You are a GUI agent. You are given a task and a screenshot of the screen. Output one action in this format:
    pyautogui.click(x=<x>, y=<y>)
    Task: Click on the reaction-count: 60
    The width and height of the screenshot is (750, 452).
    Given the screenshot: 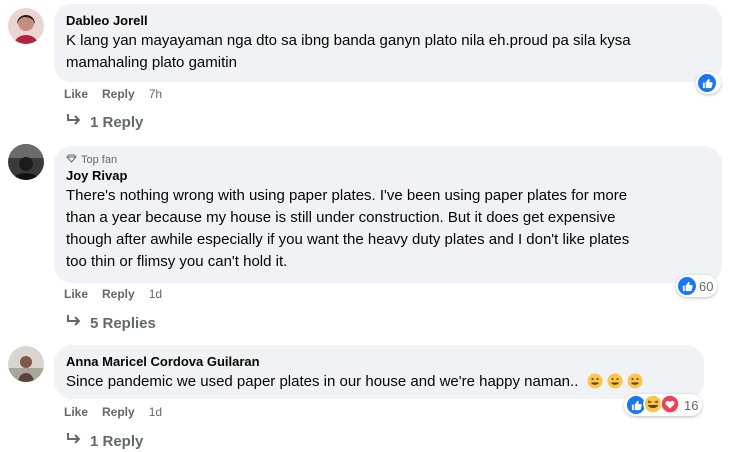 What is the action you would take?
    pyautogui.click(x=706, y=286)
    